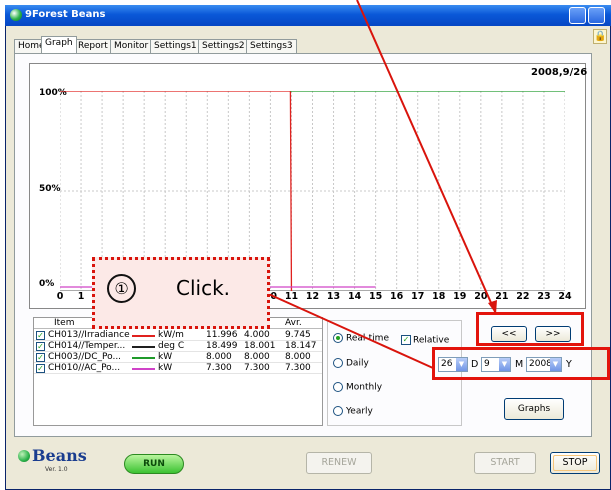  Describe the element at coordinates (312, 296) in the screenshot. I see `x-tick-label: 12` at that location.